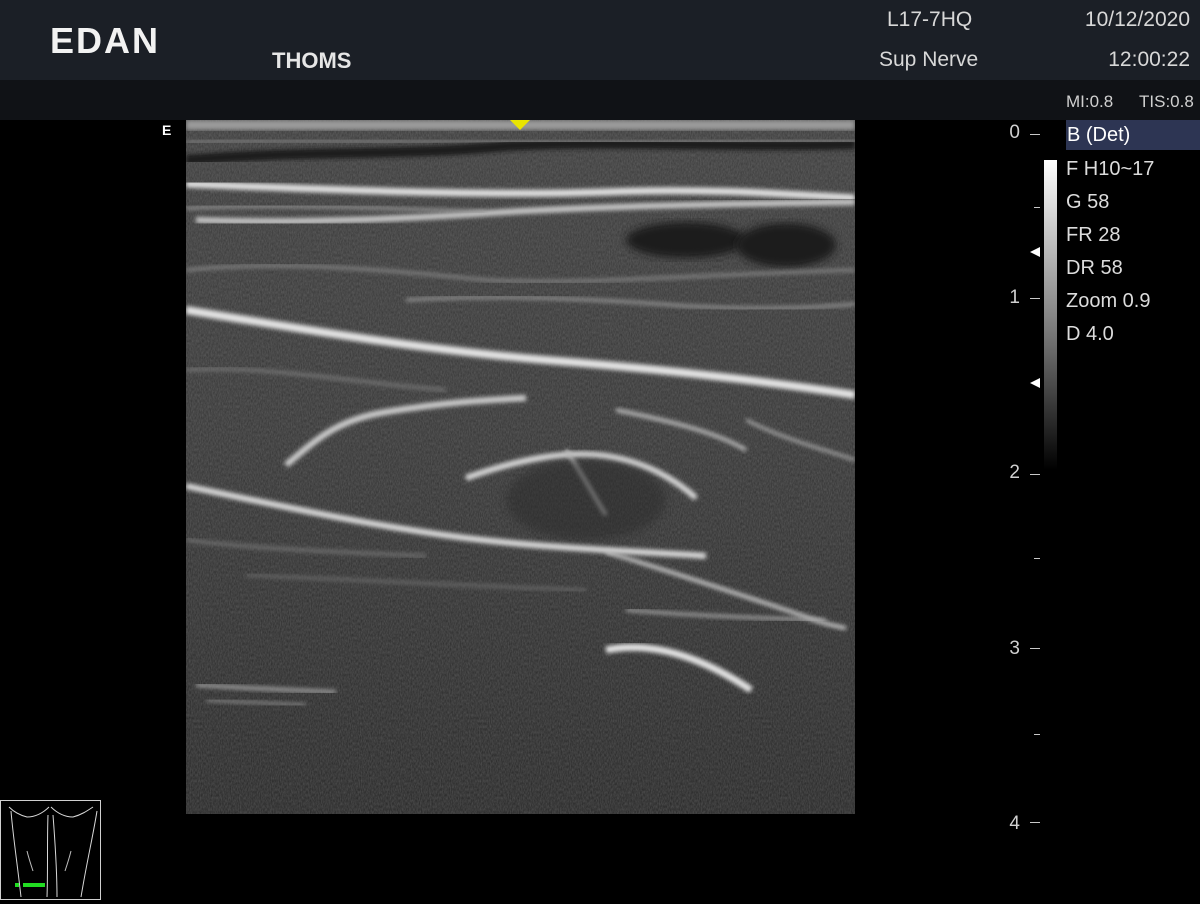 This screenshot has width=1200, height=904. I want to click on param-depth: D 4.0, so click(1090, 334).